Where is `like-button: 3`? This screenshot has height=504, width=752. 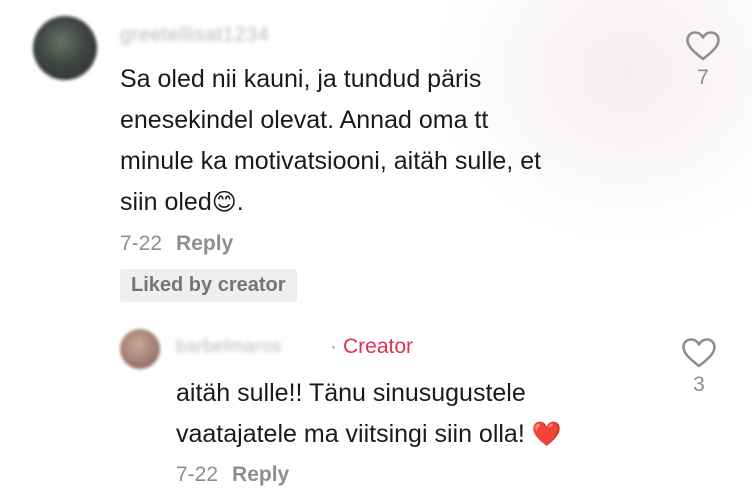
like-button: 3 is located at coordinates (699, 367).